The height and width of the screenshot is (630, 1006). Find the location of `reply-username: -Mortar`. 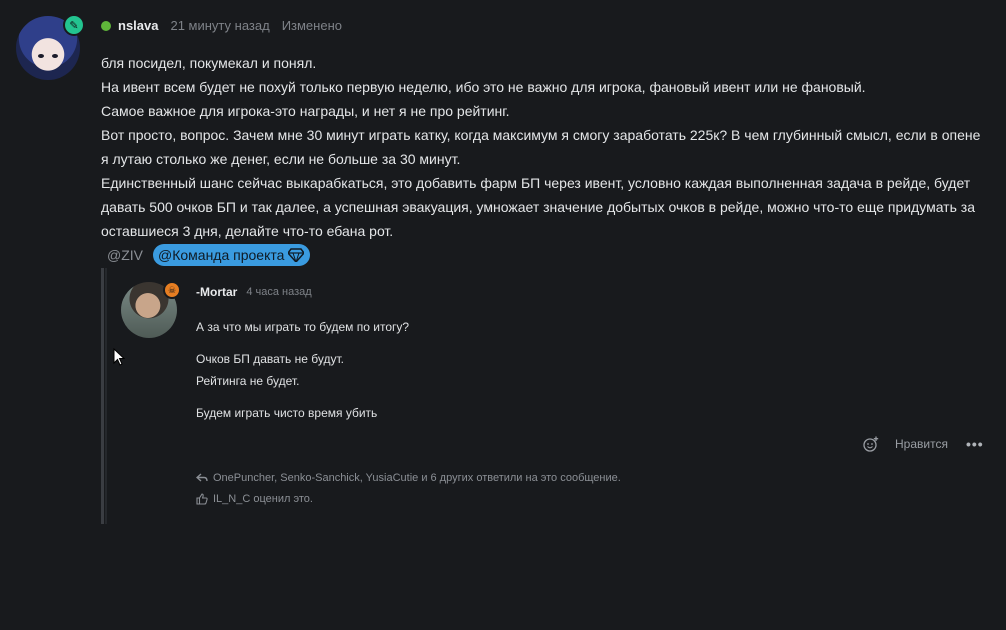

reply-username: -Mortar is located at coordinates (216, 292).